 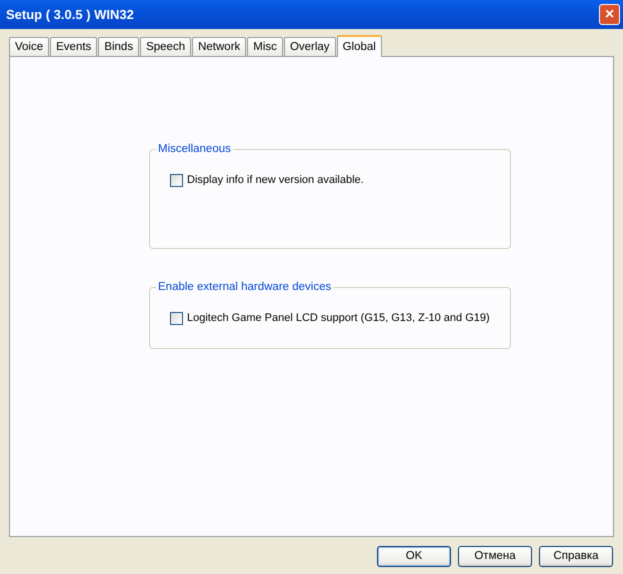 I want to click on close-button: ×, so click(x=609, y=14).